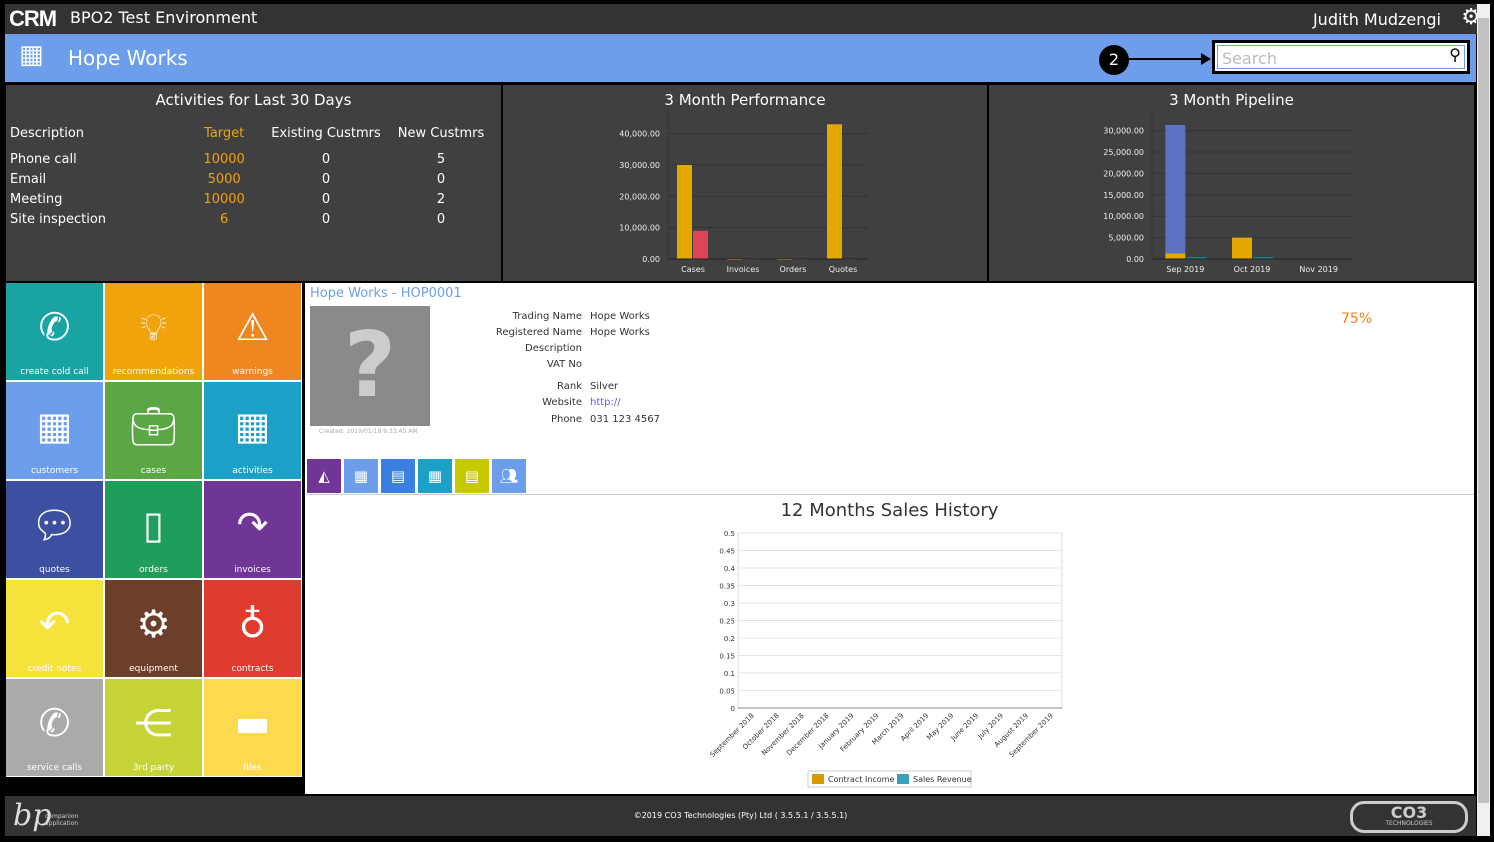  What do you see at coordinates (153, 727) in the screenshot?
I see `tile-3rd-party: ⋲ 3rd party` at bounding box center [153, 727].